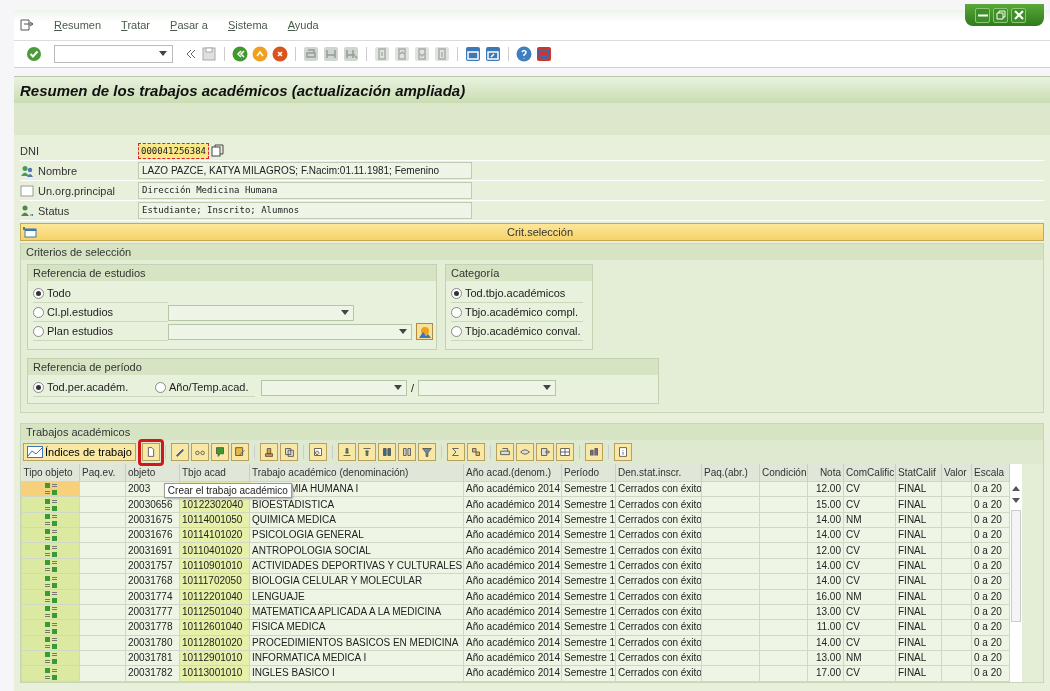  I want to click on column-header: objeto, so click(152, 473).